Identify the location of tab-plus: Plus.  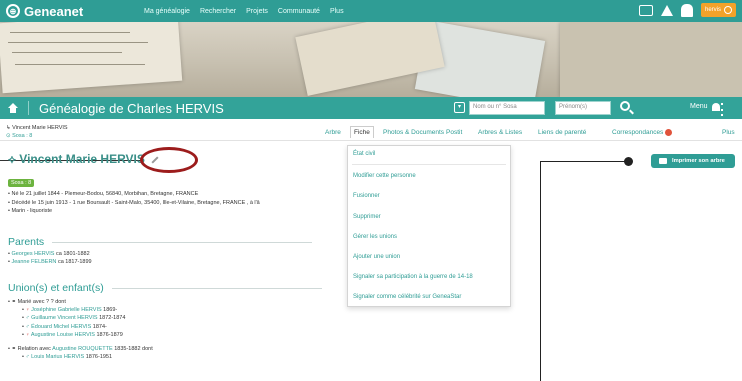
(728, 132).